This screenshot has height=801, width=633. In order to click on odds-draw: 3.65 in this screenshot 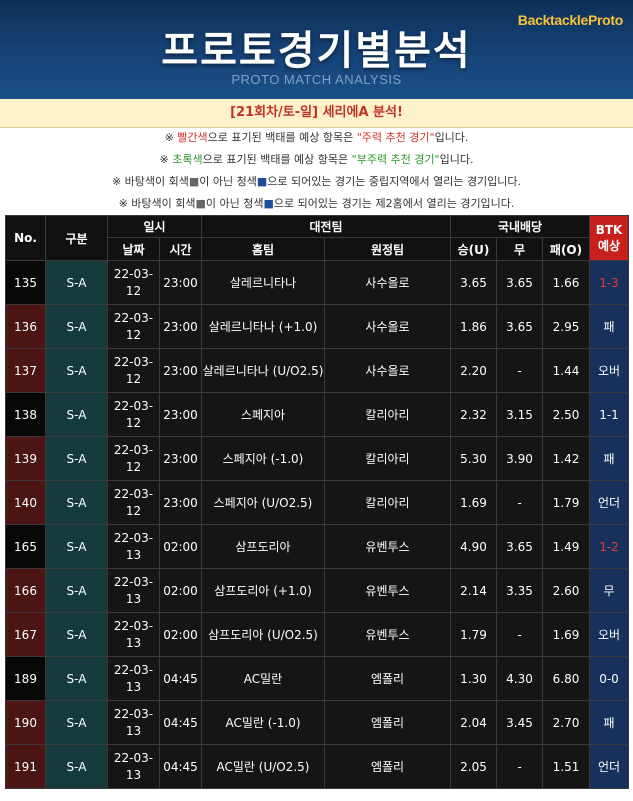, I will do `click(519, 326)`.